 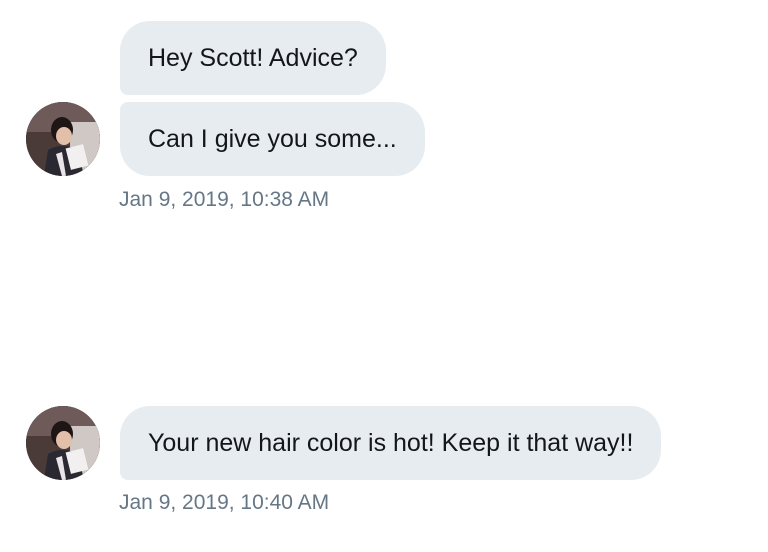 What do you see at coordinates (253, 58) in the screenshot?
I see `message-bubble: Hey Scott! Advice?` at bounding box center [253, 58].